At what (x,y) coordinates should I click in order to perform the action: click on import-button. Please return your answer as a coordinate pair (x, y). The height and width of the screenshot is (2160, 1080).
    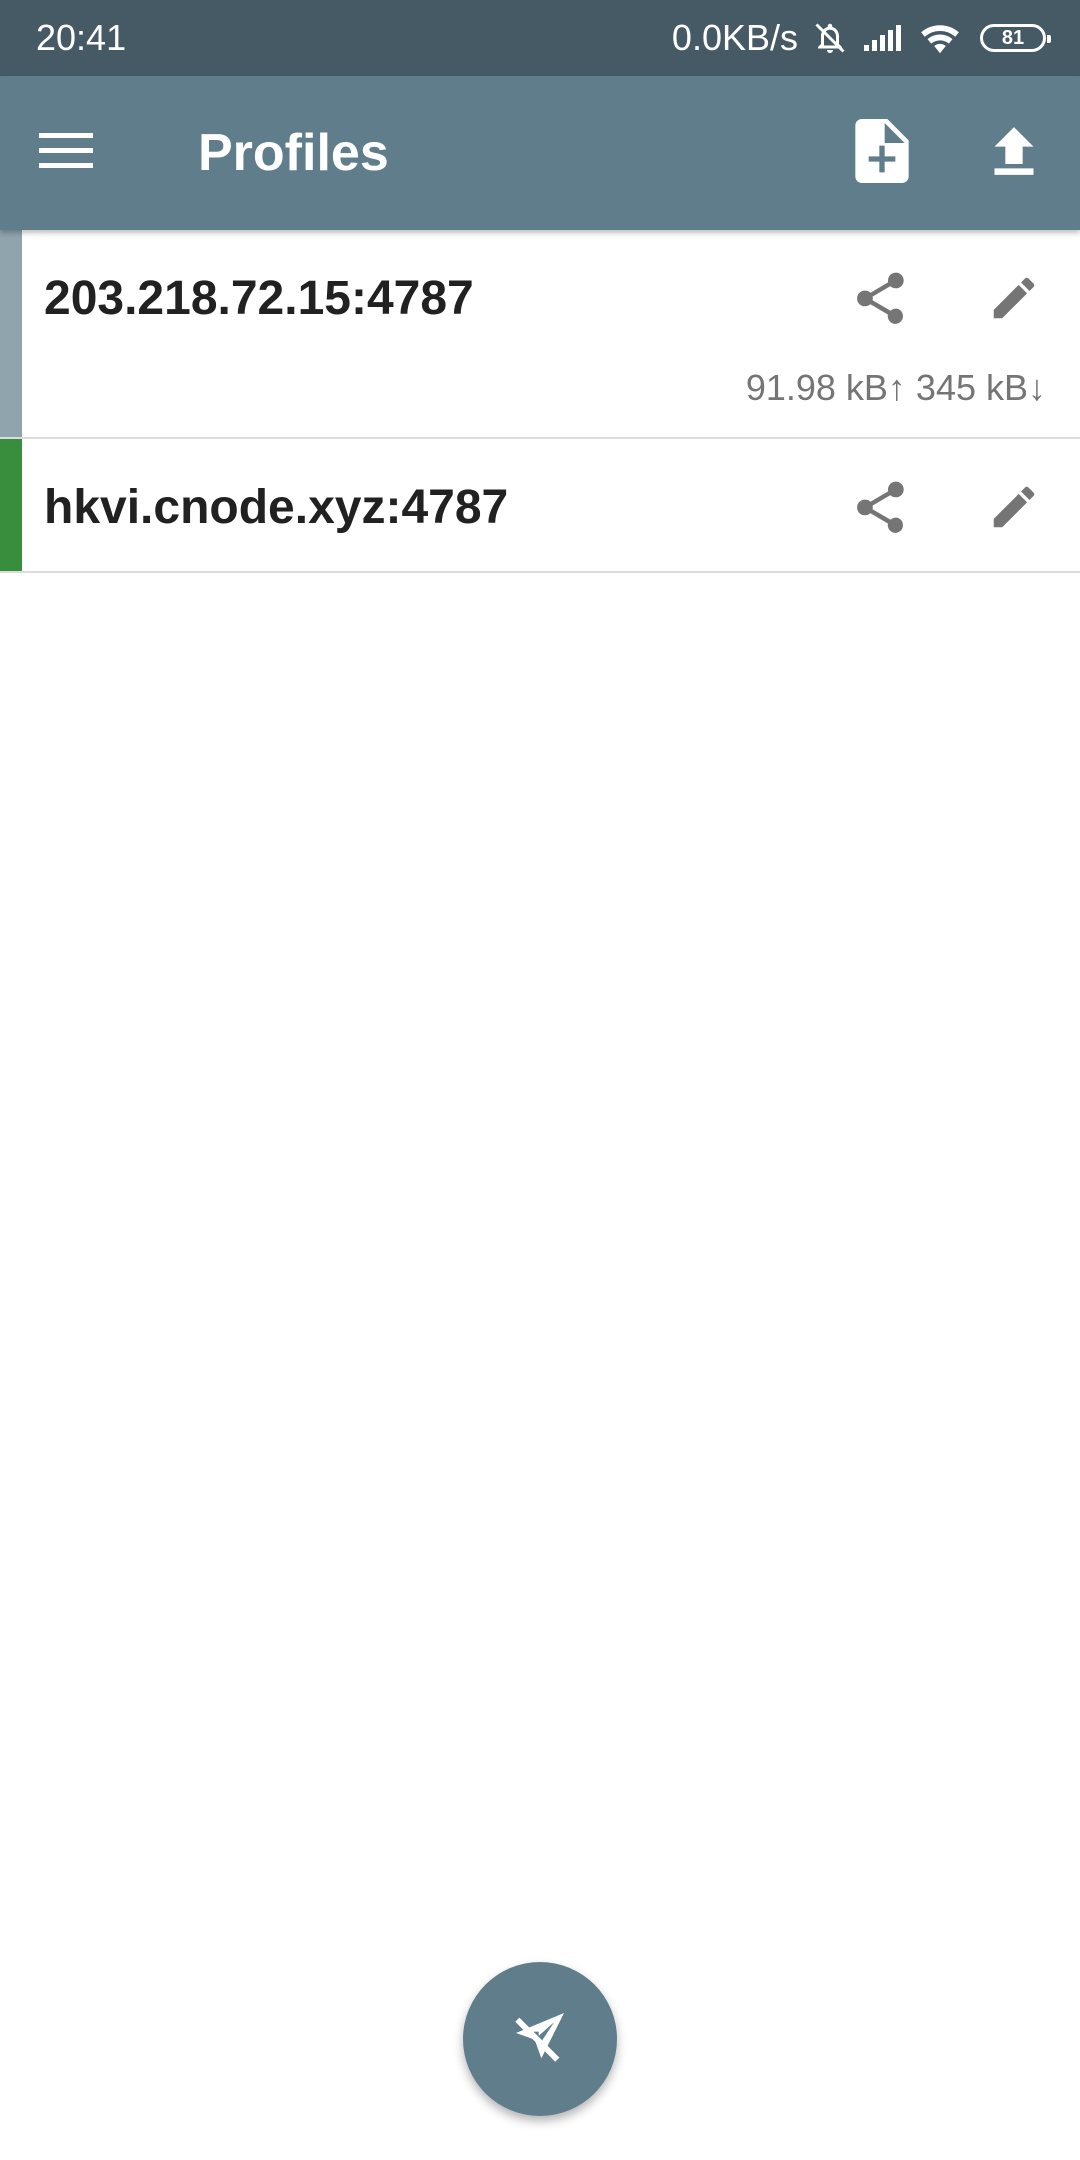
    Looking at the image, I should click on (1014, 153).